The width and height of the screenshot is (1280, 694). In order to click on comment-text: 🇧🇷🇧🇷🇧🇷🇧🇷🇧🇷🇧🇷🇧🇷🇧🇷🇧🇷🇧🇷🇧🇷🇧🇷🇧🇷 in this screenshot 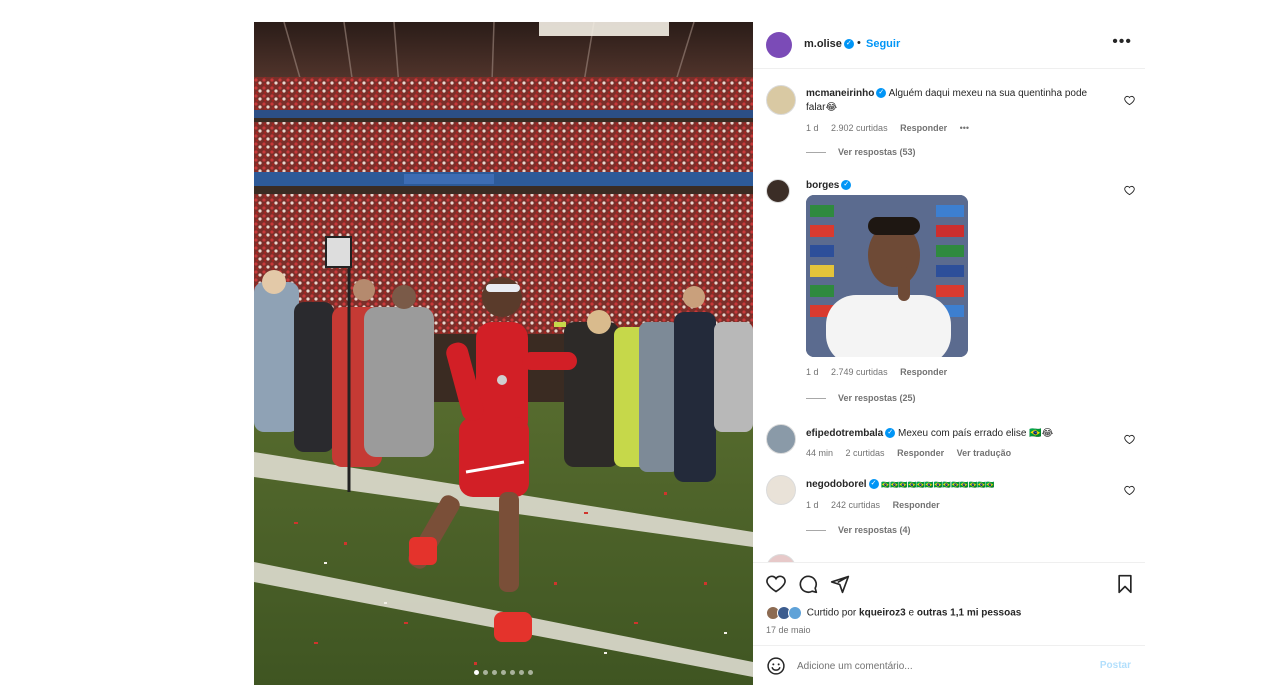, I will do `click(938, 485)`.